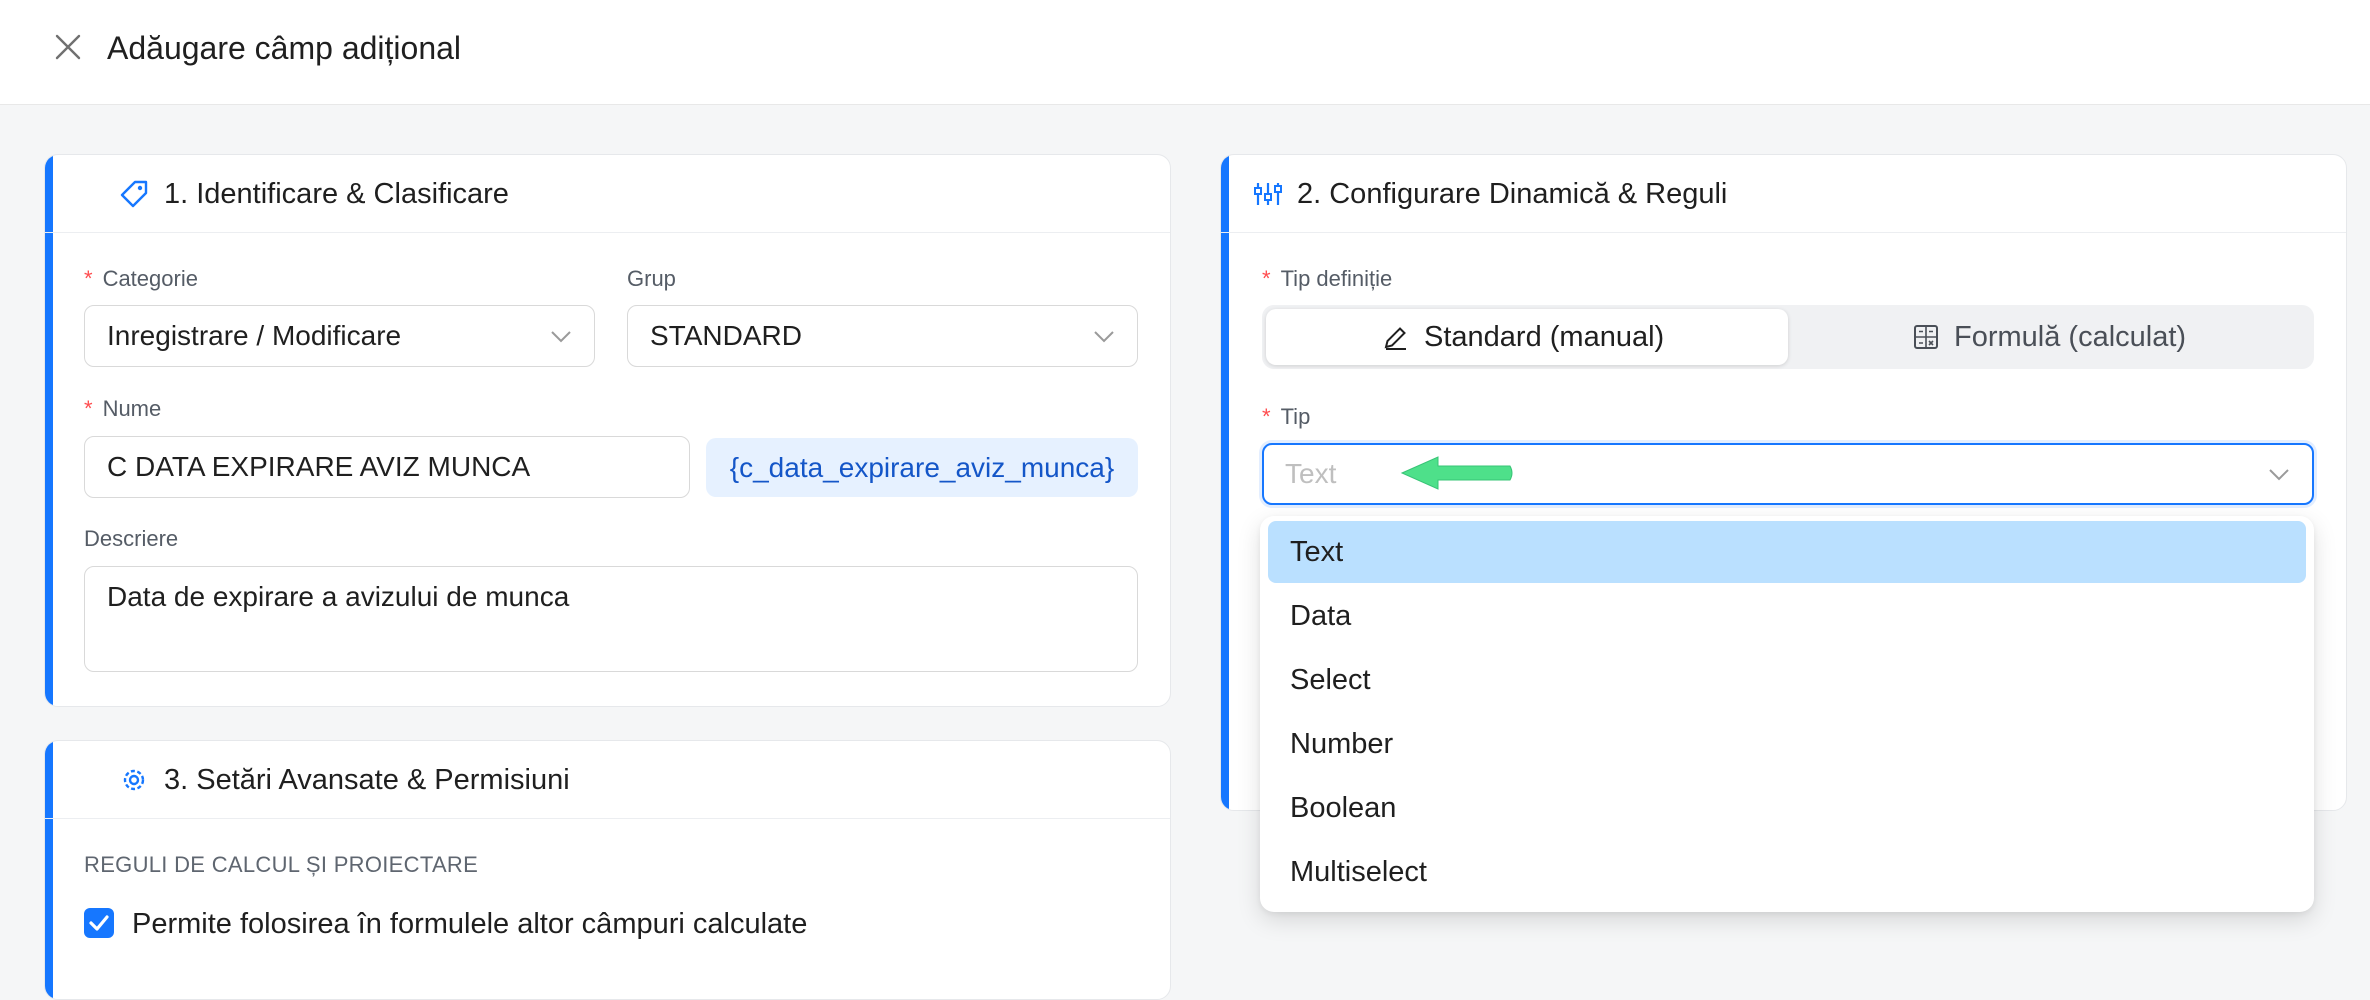  Describe the element at coordinates (134, 780) in the screenshot. I see `gear-icon` at that location.